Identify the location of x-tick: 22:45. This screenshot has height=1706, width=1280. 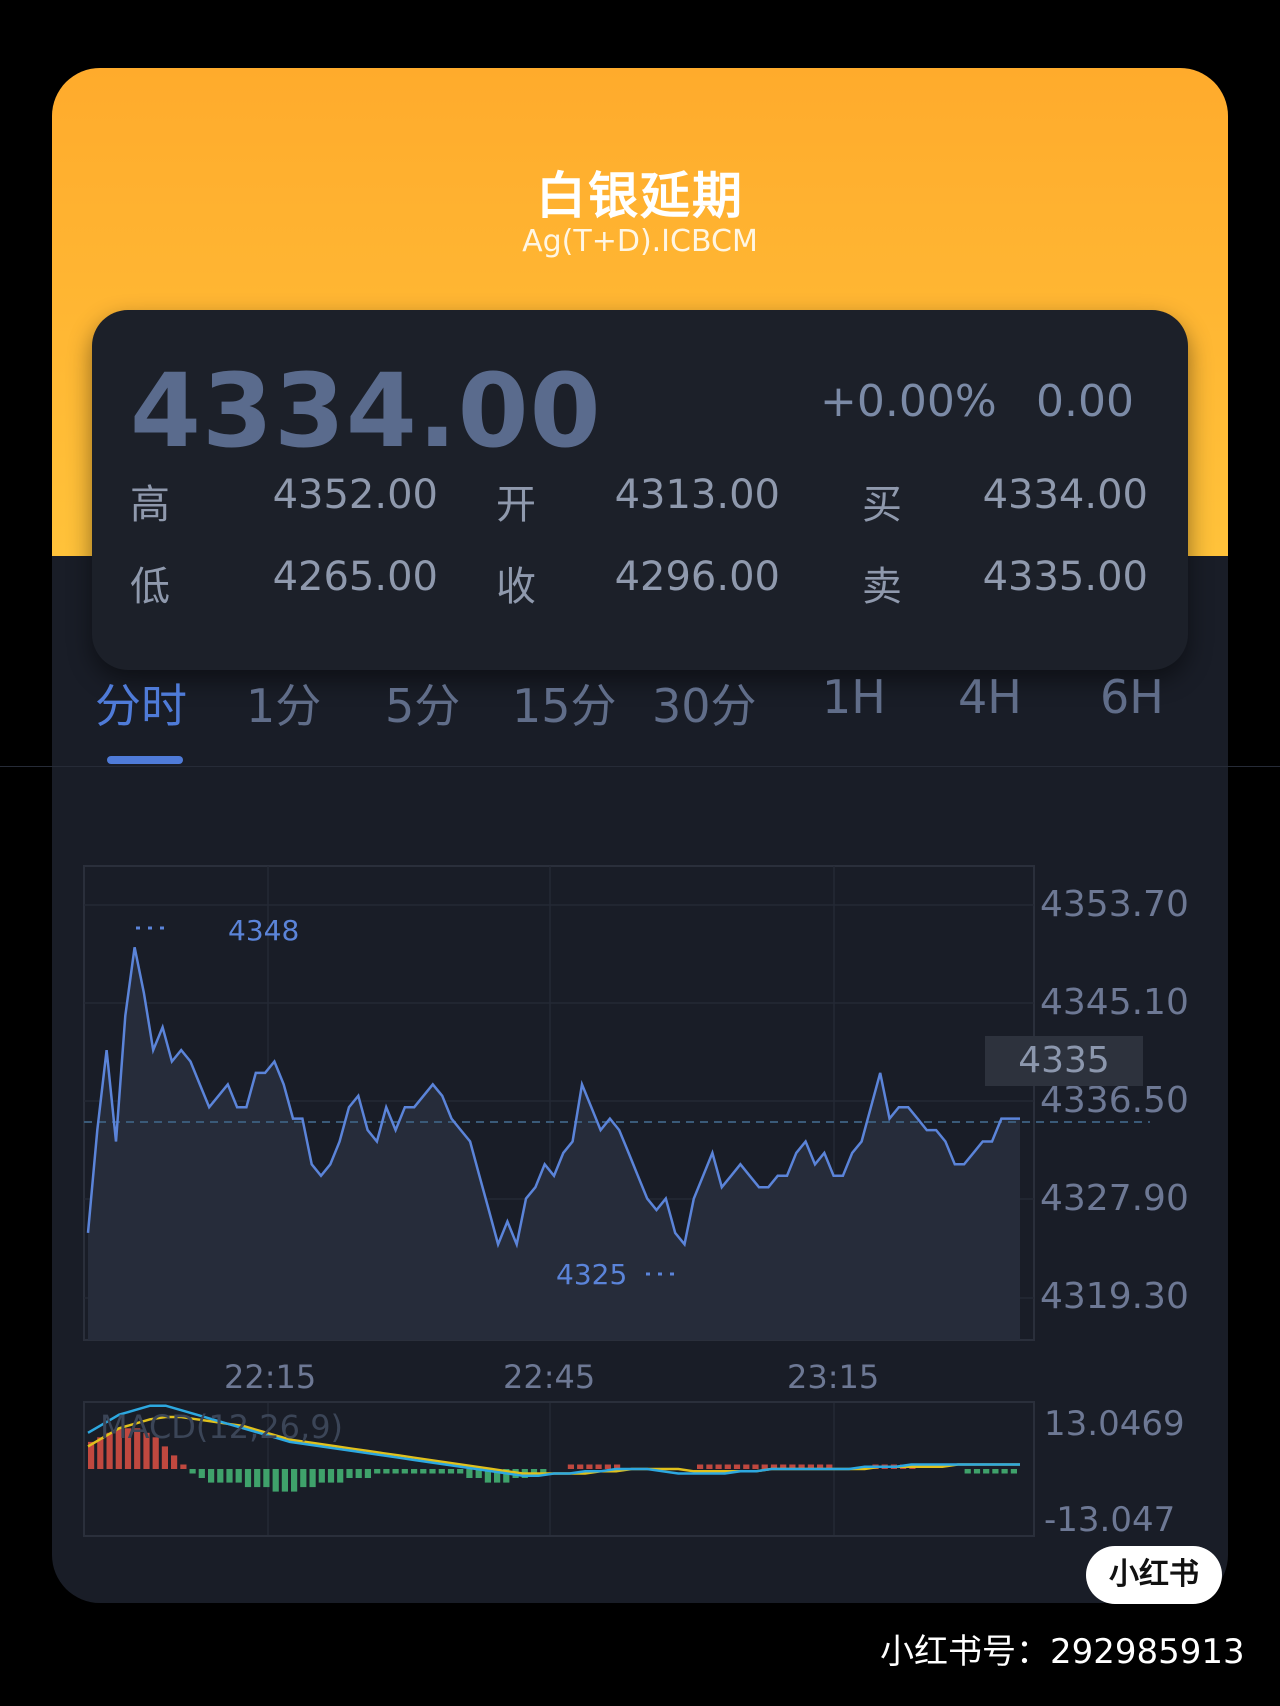
(549, 1377).